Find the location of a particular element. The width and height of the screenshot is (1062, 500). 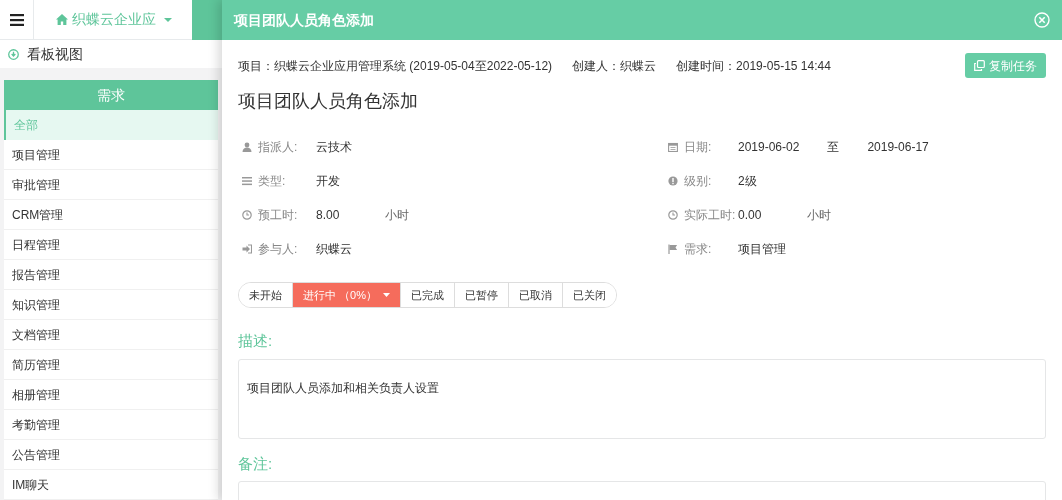

download-circle-icon is located at coordinates (13, 54).